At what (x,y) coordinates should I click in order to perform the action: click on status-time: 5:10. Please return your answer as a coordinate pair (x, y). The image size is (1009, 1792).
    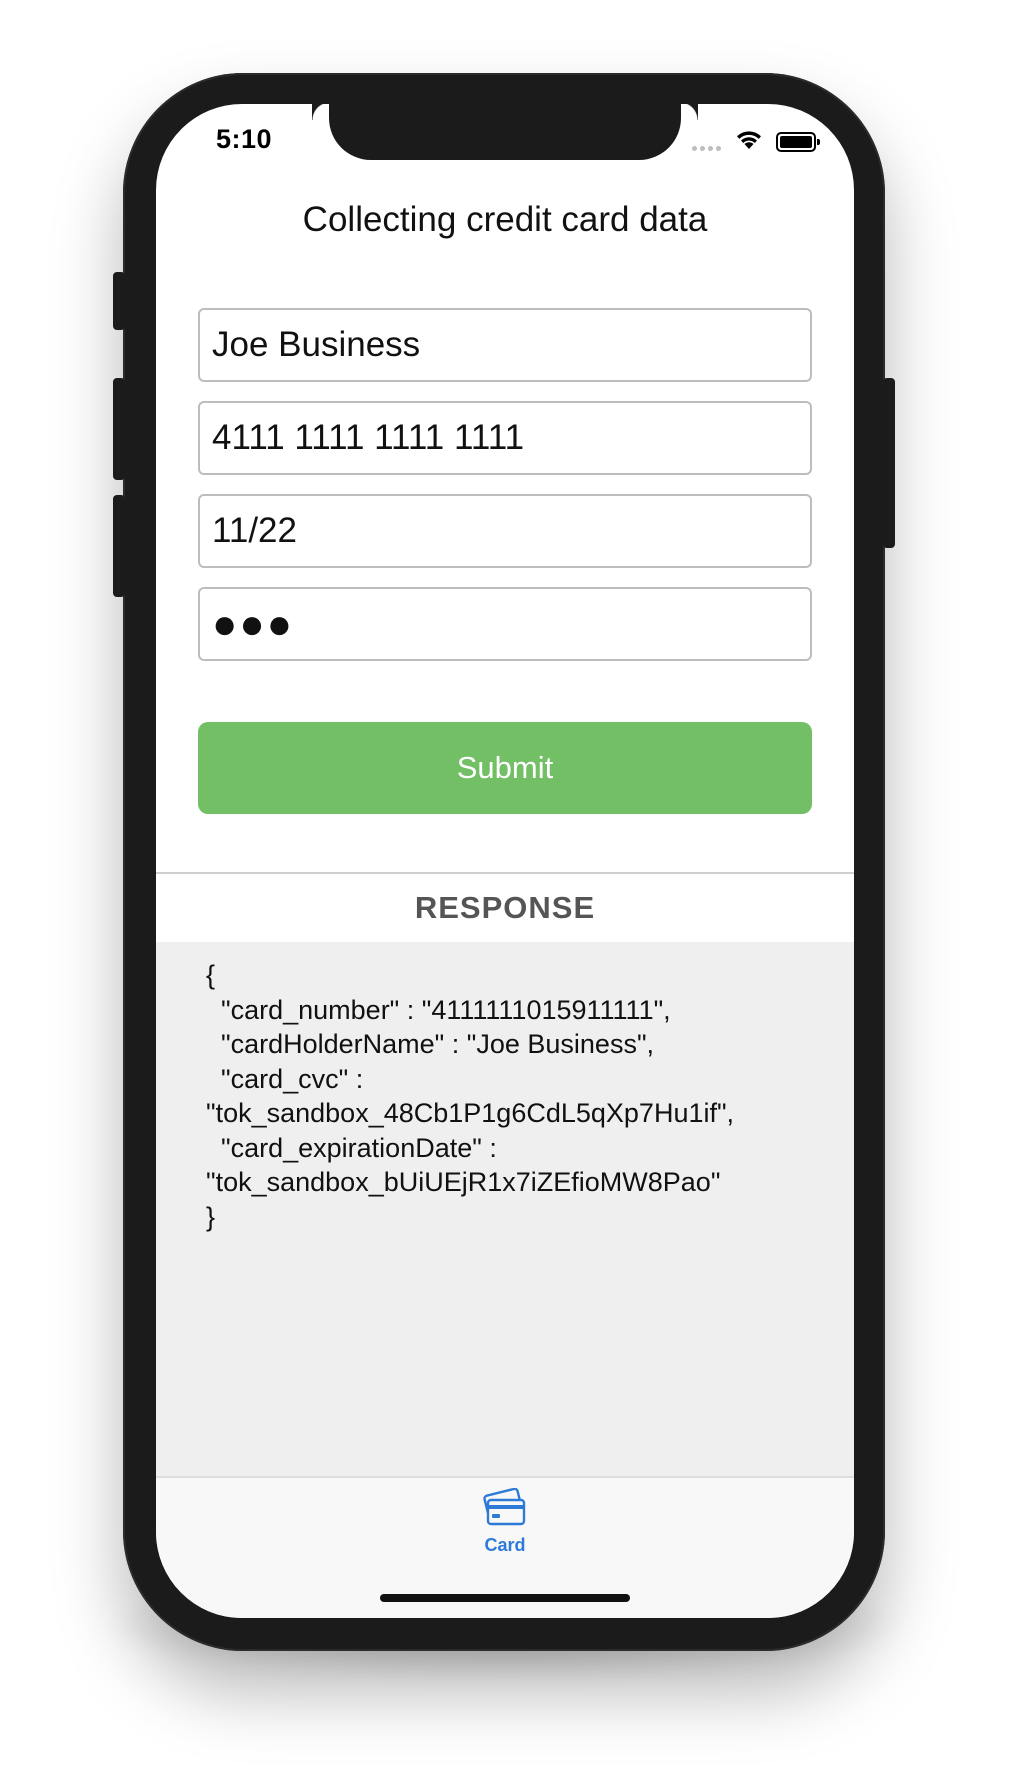
    Looking at the image, I should click on (244, 139).